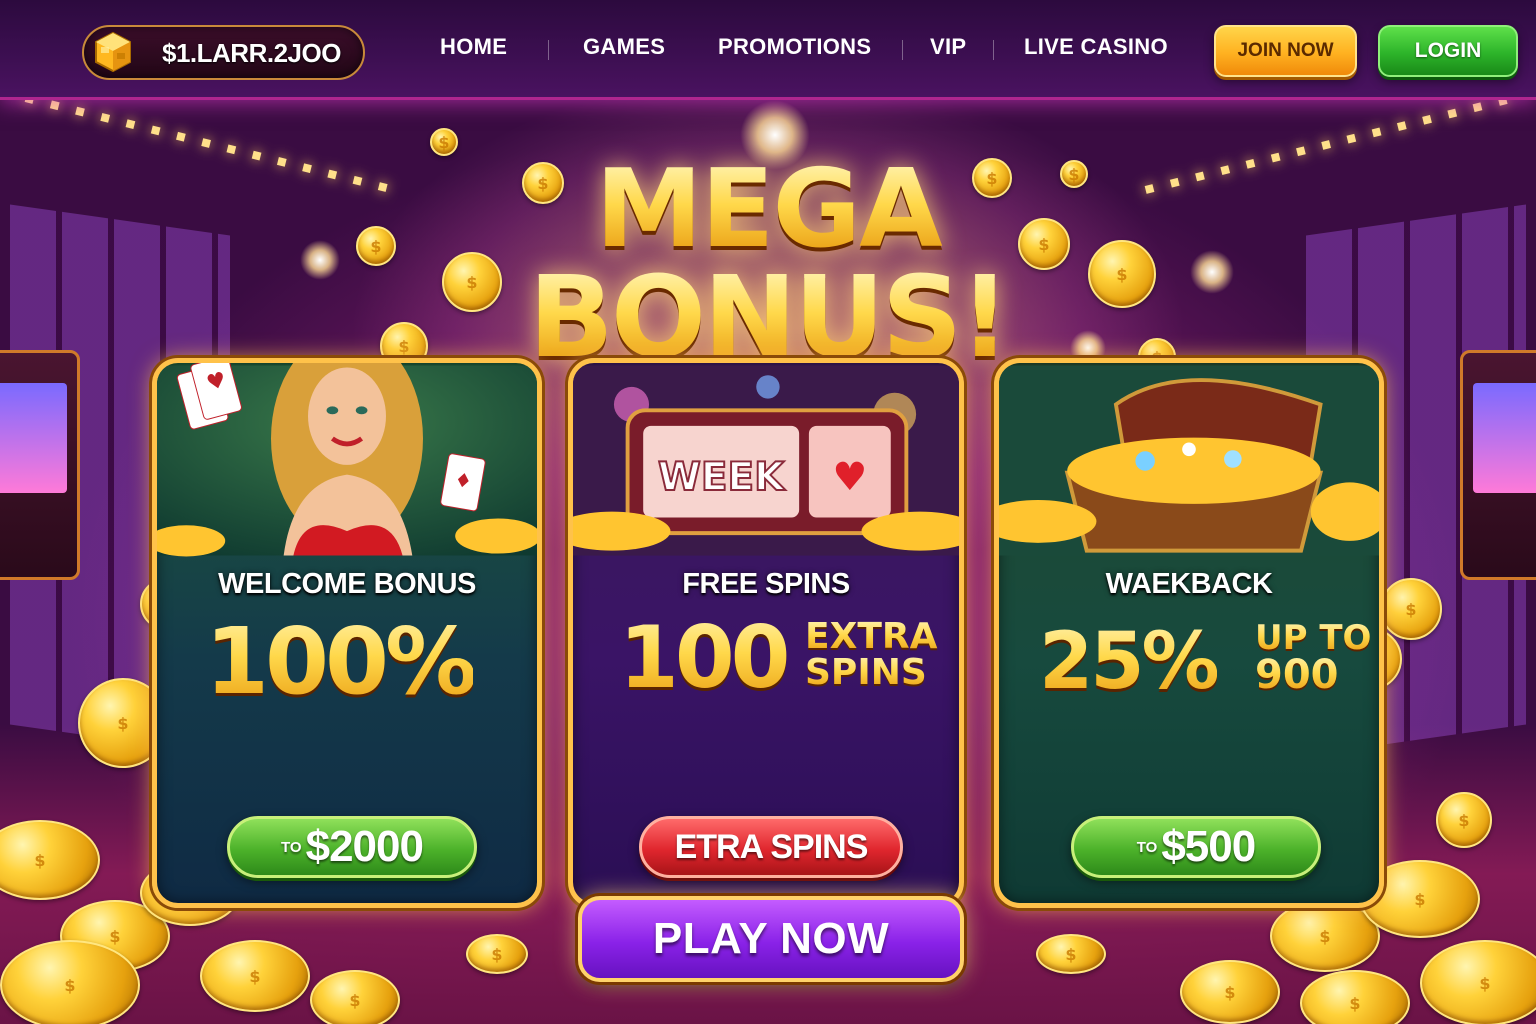 The image size is (1536, 1024). Describe the element at coordinates (766, 584) in the screenshot. I see `card-title: FREE SPINS` at that location.